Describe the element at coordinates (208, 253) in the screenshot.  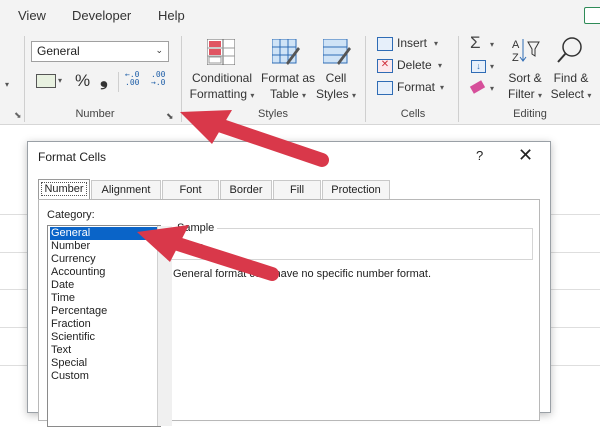
I see `arrow-to-general-category` at that location.